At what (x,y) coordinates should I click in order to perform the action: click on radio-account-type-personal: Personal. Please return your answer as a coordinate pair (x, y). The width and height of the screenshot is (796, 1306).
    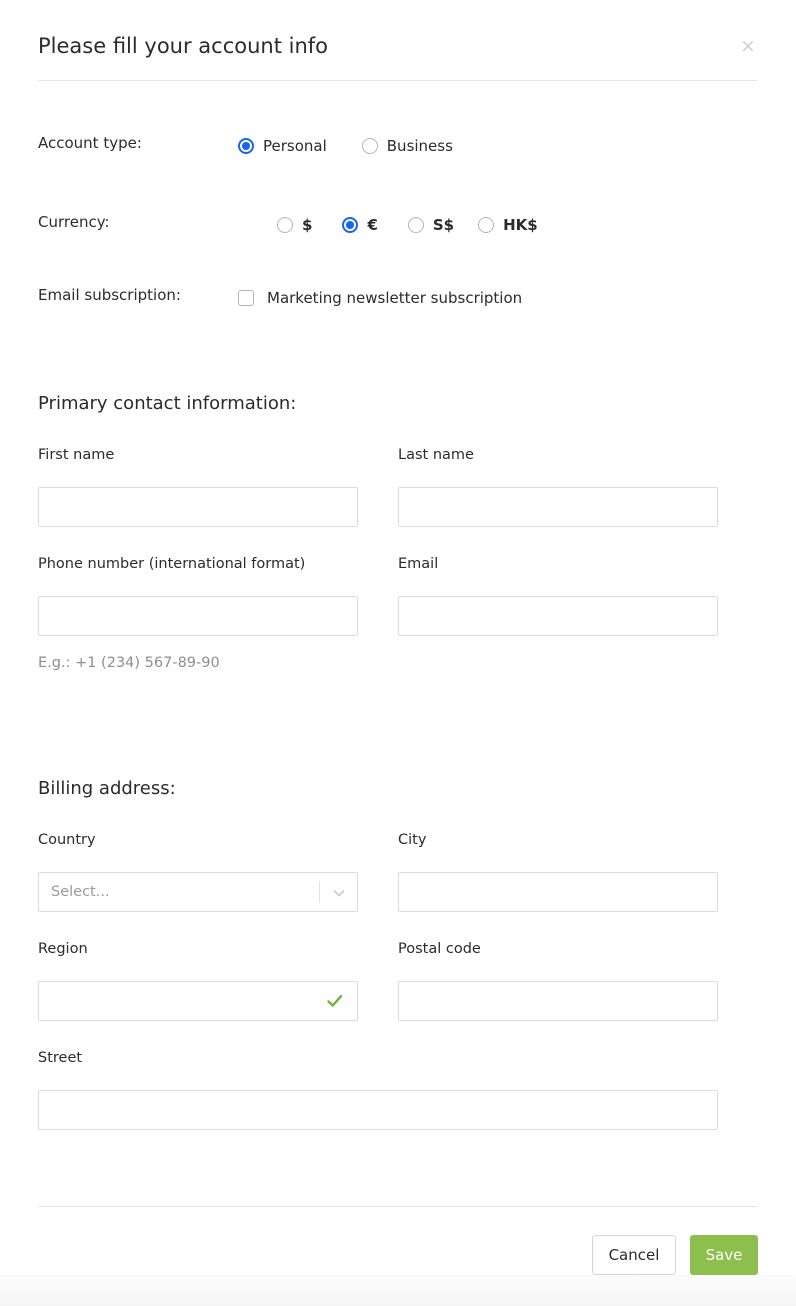
    Looking at the image, I should click on (282, 146).